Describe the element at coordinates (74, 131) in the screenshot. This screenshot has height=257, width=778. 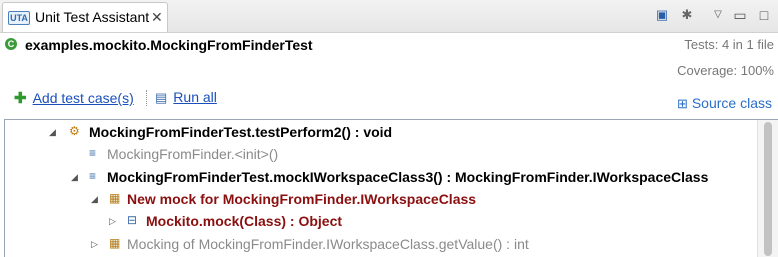
I see `test-method-icon: ⚙` at that location.